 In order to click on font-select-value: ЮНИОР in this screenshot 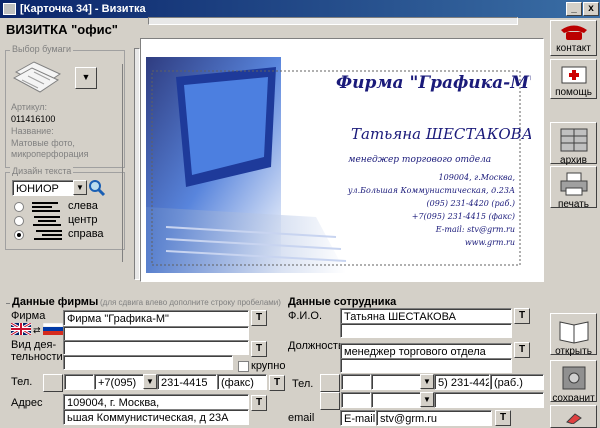, I will do `click(37, 189)`.